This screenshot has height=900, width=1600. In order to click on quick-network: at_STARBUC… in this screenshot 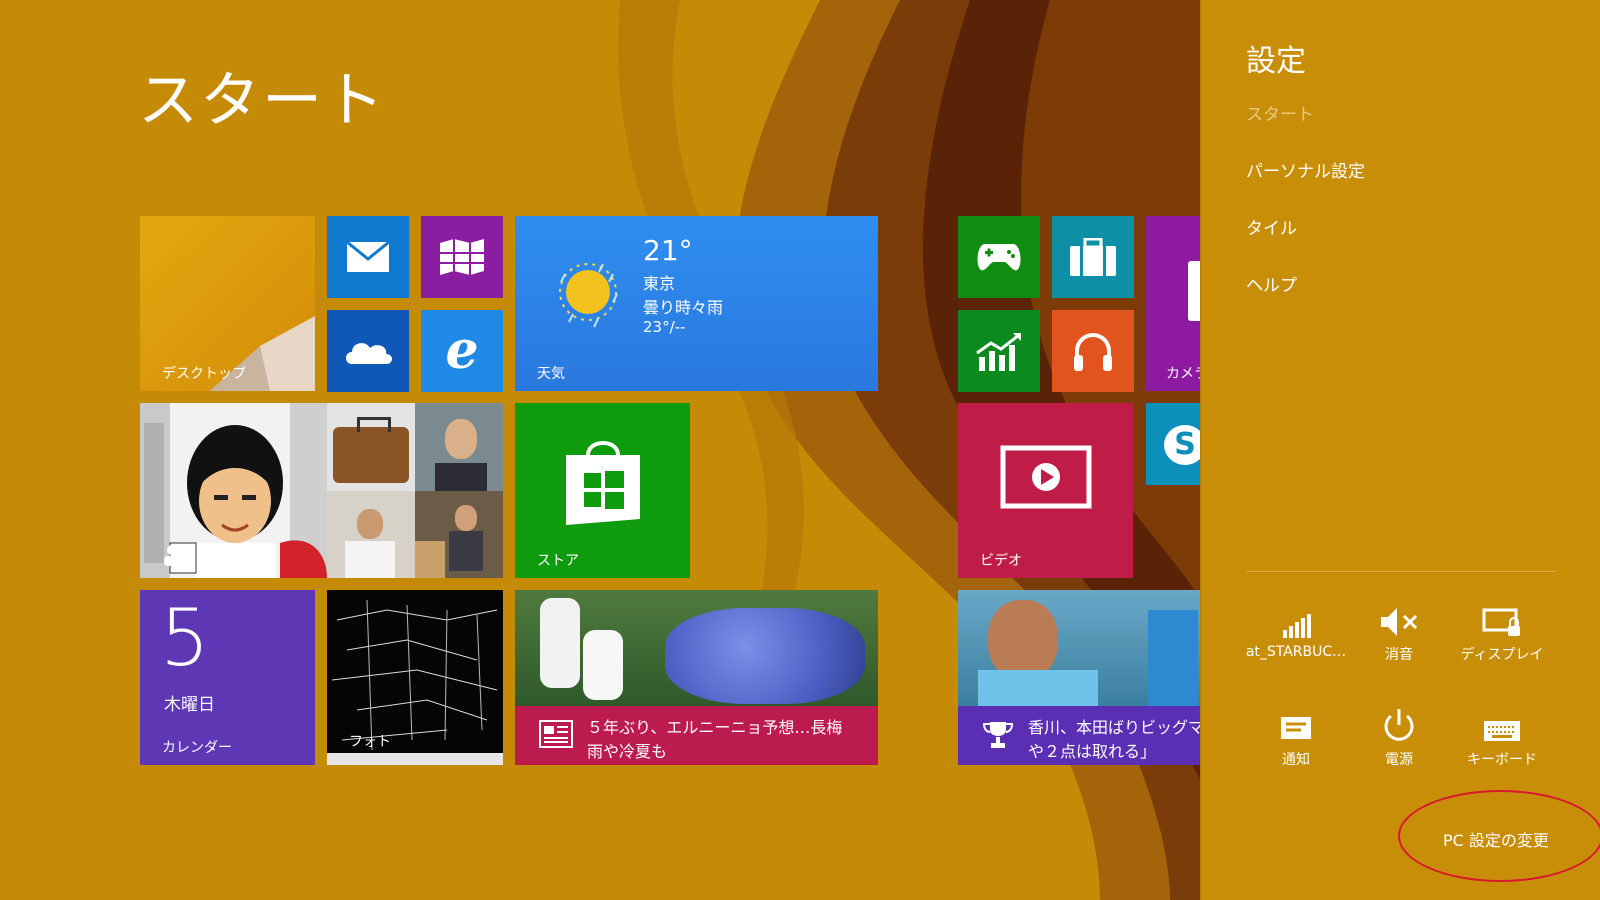, I will do `click(1296, 629)`.